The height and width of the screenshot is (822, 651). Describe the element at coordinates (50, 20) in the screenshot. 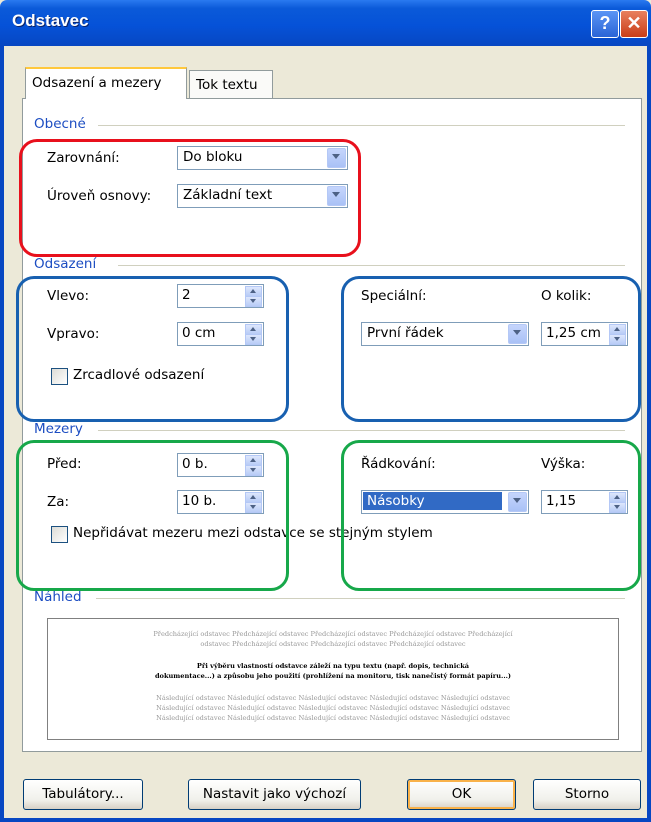

I see `window-title: Odstavec` at that location.